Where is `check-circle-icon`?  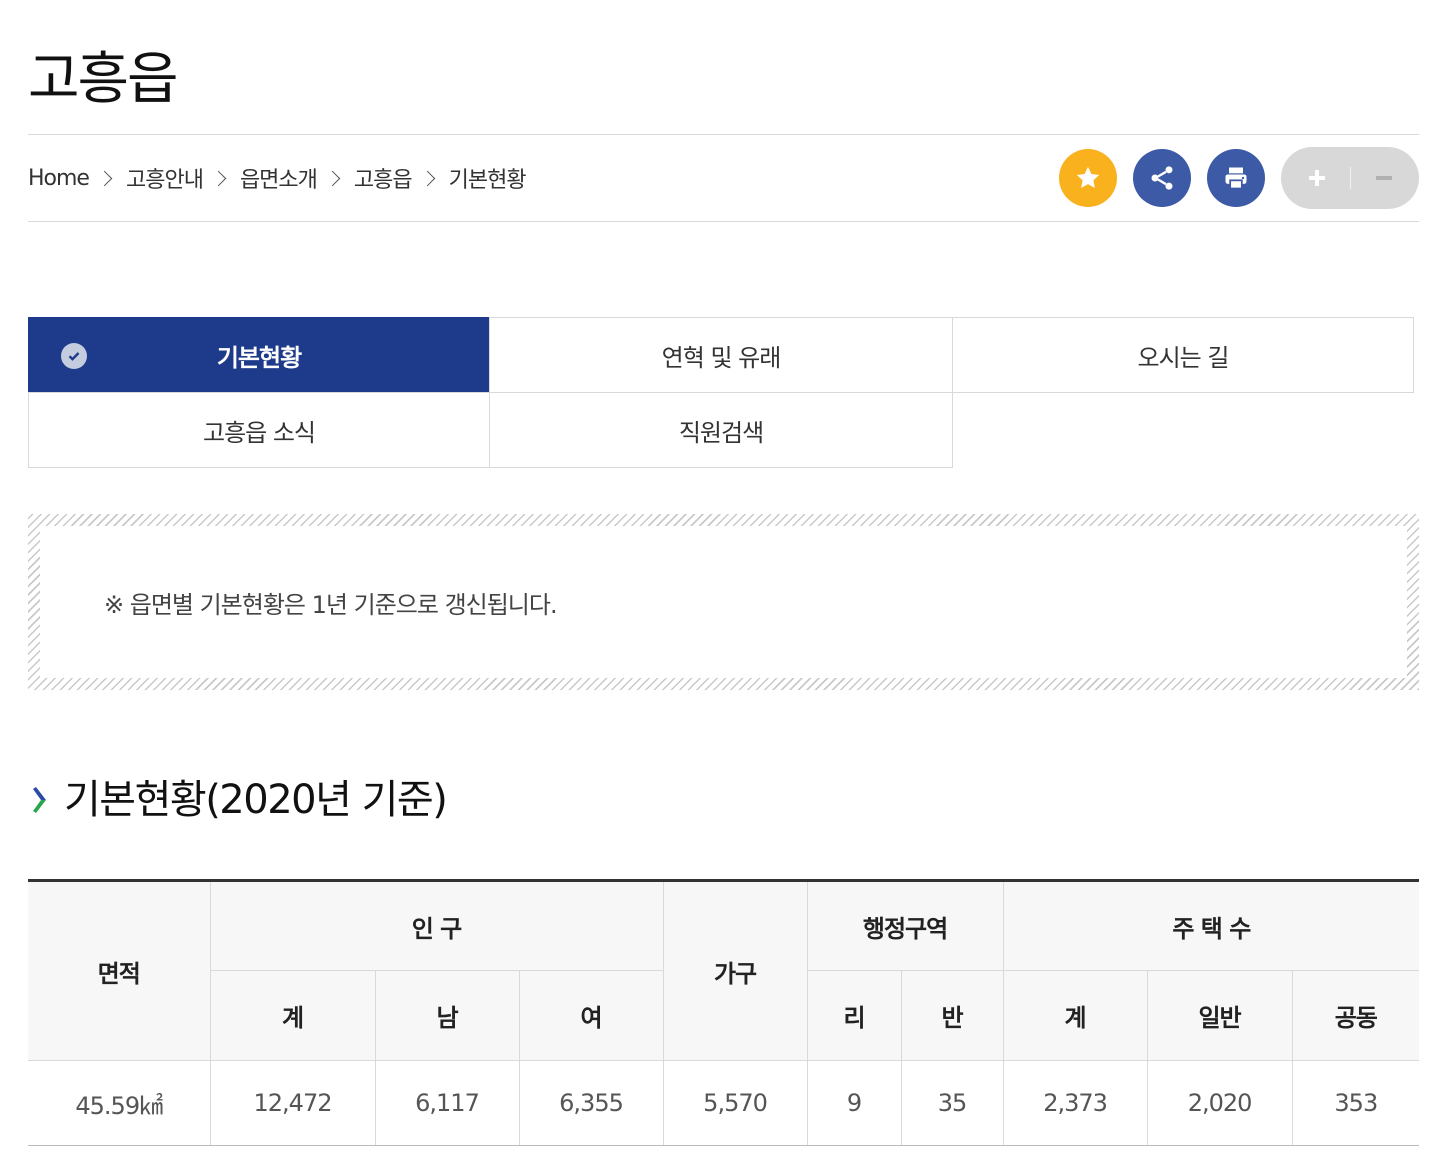
check-circle-icon is located at coordinates (74, 356).